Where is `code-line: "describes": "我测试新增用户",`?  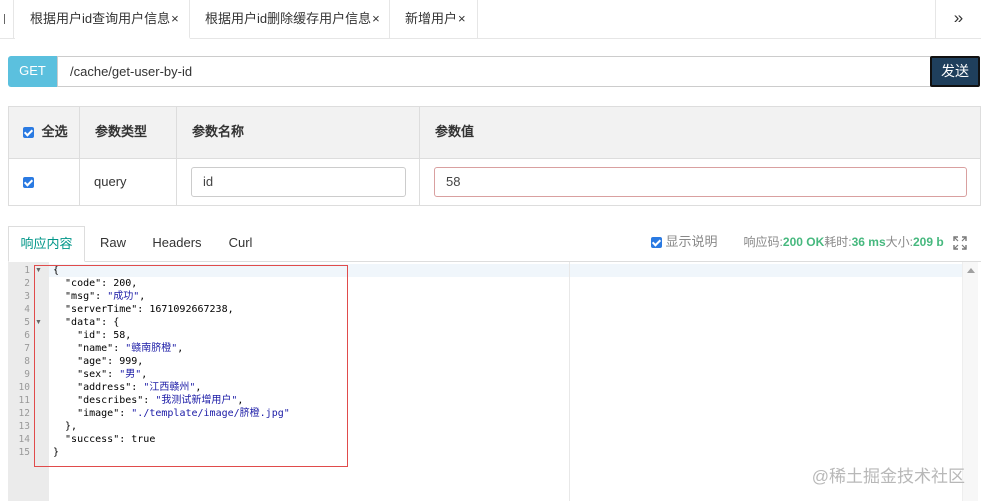 code-line: "describes": "我测试新增用户", is located at coordinates (148, 400).